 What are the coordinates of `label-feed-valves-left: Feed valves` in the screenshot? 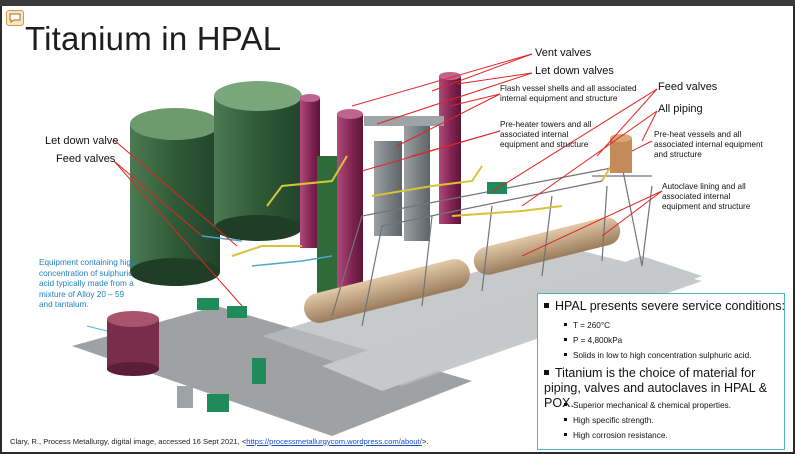 It's located at (86, 159).